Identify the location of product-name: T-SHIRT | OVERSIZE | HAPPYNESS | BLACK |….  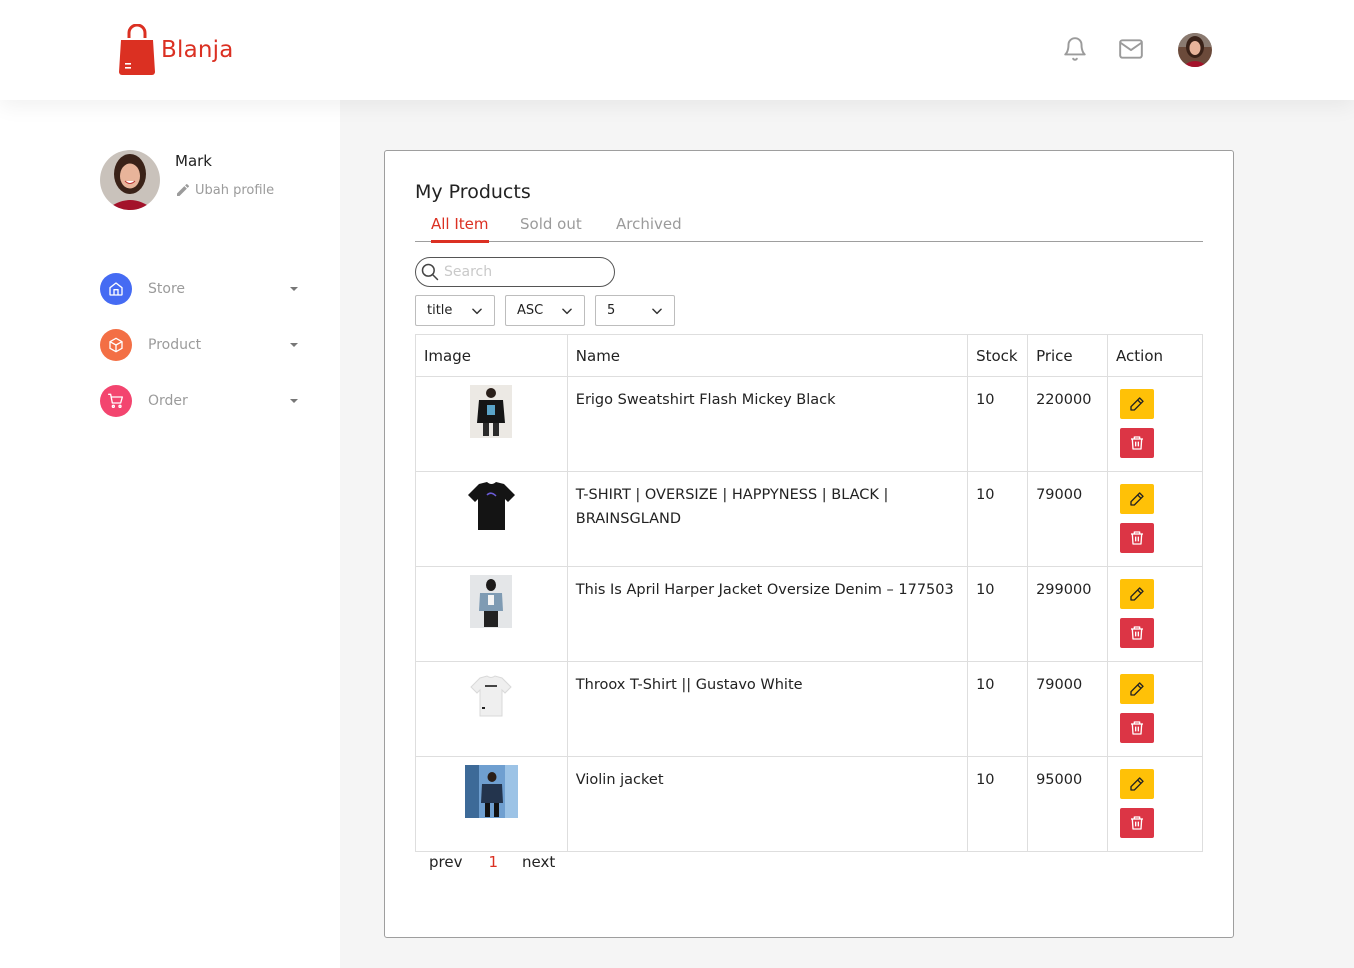
(767, 519).